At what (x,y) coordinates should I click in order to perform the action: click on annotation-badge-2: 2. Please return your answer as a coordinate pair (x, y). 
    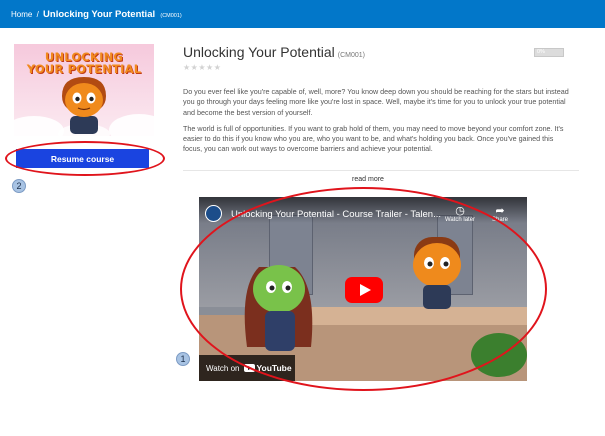
    Looking at the image, I should click on (19, 186).